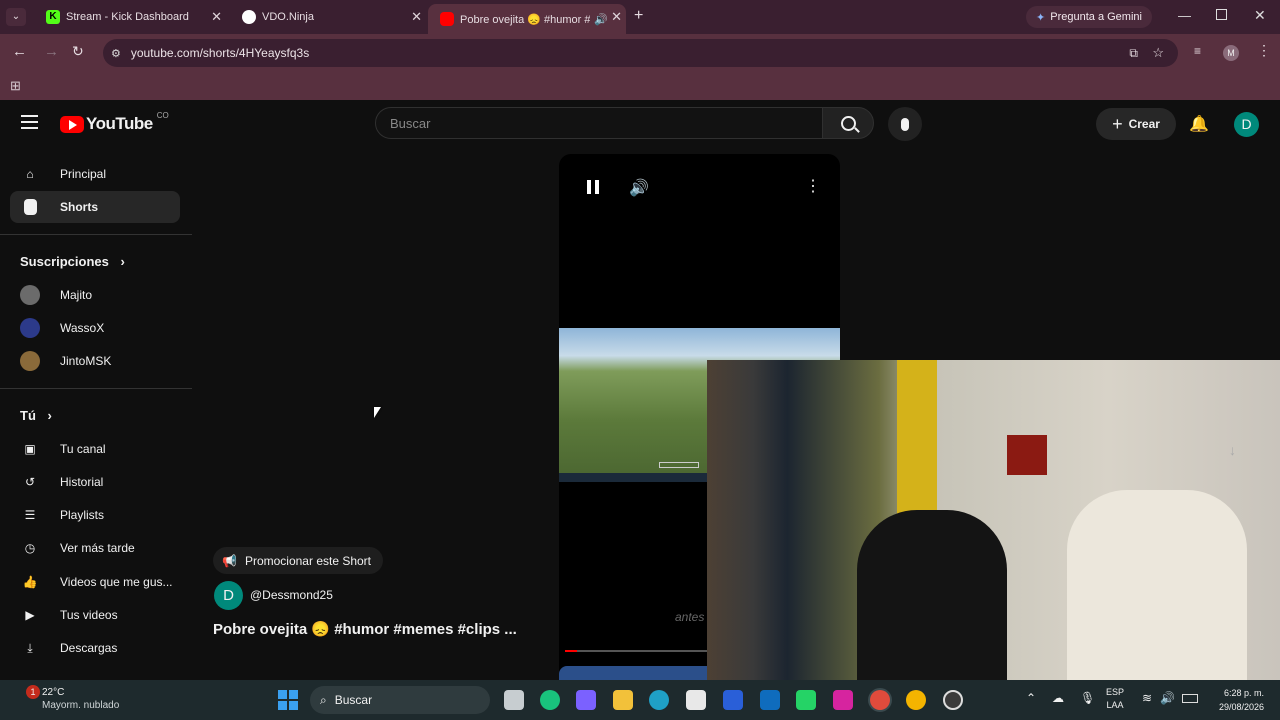 The width and height of the screenshot is (1280, 720). What do you see at coordinates (659, 700) in the screenshot?
I see `edge-icon` at bounding box center [659, 700].